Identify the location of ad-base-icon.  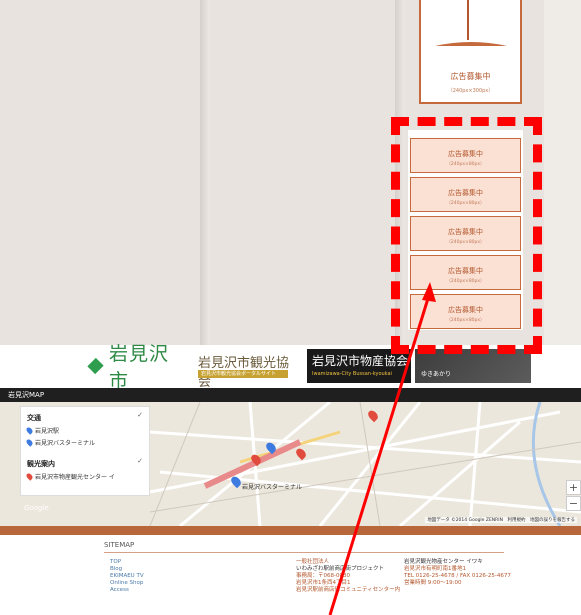
(471, 44).